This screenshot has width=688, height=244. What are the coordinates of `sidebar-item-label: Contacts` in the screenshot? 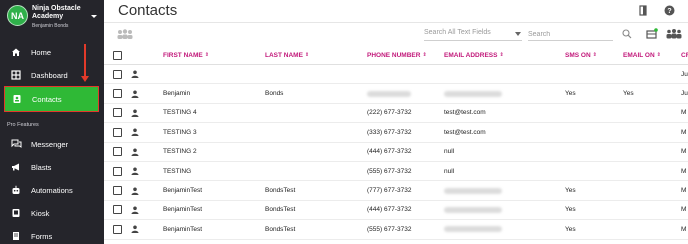 It's located at (47, 99).